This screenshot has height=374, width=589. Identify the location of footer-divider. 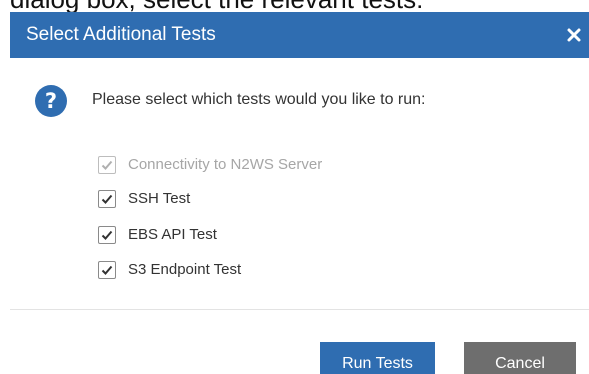
(299, 309).